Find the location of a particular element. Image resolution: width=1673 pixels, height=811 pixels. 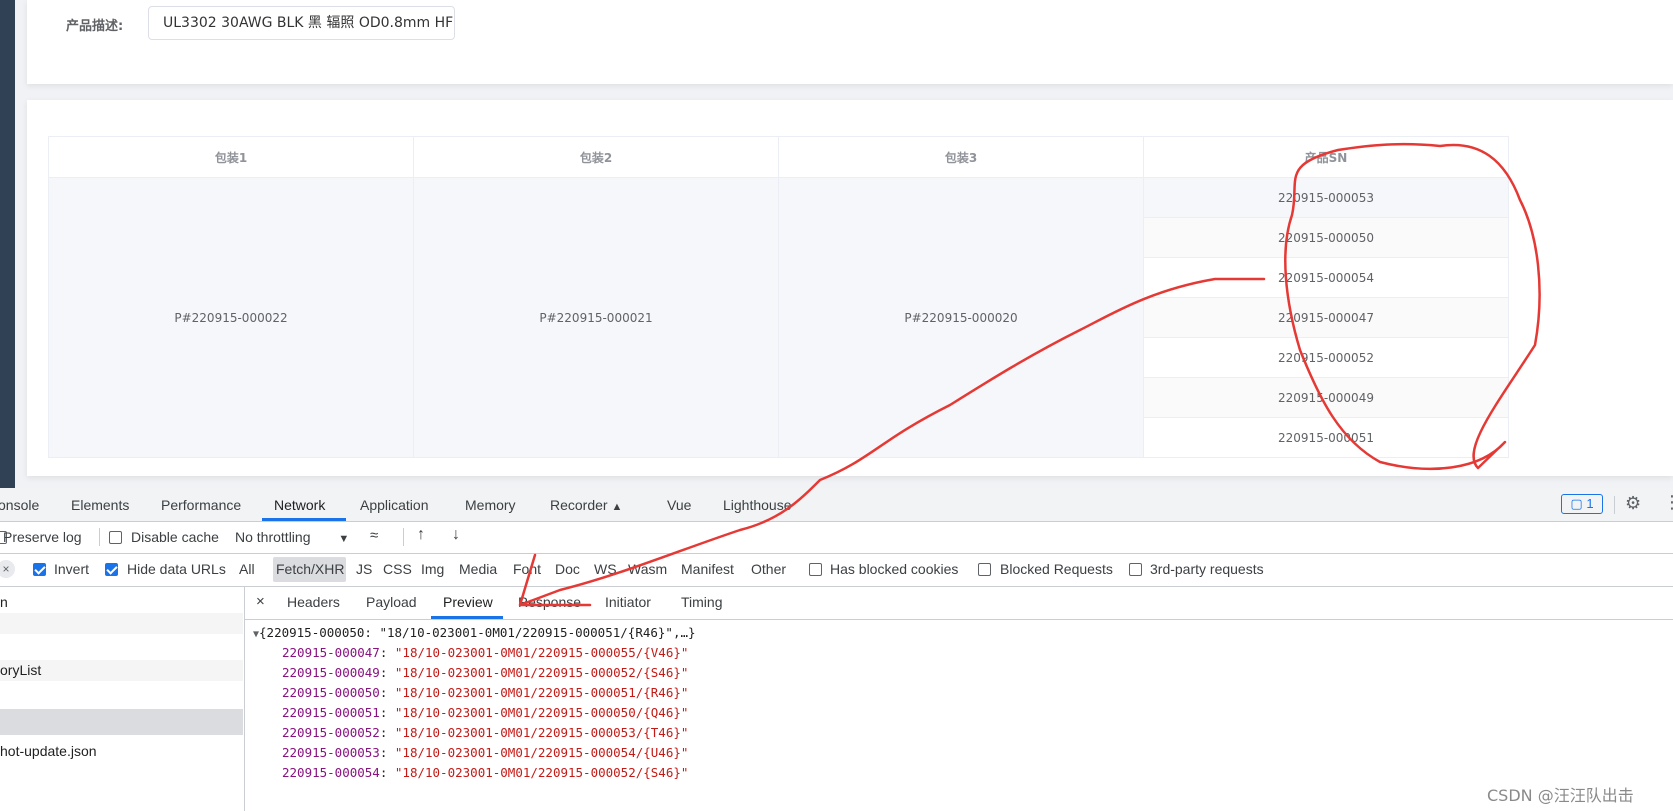

sn-cell: 220915-000053 is located at coordinates (1326, 197).